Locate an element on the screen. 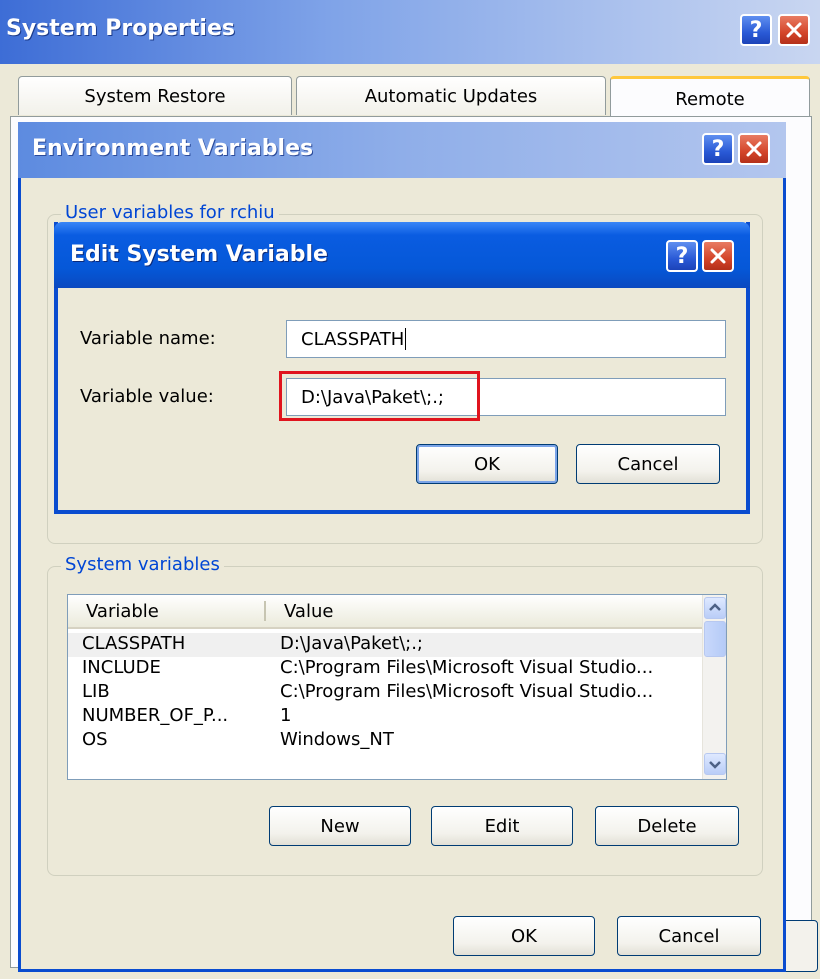  table-row: NUMBER_OF_P... 1 is located at coordinates (385, 717).